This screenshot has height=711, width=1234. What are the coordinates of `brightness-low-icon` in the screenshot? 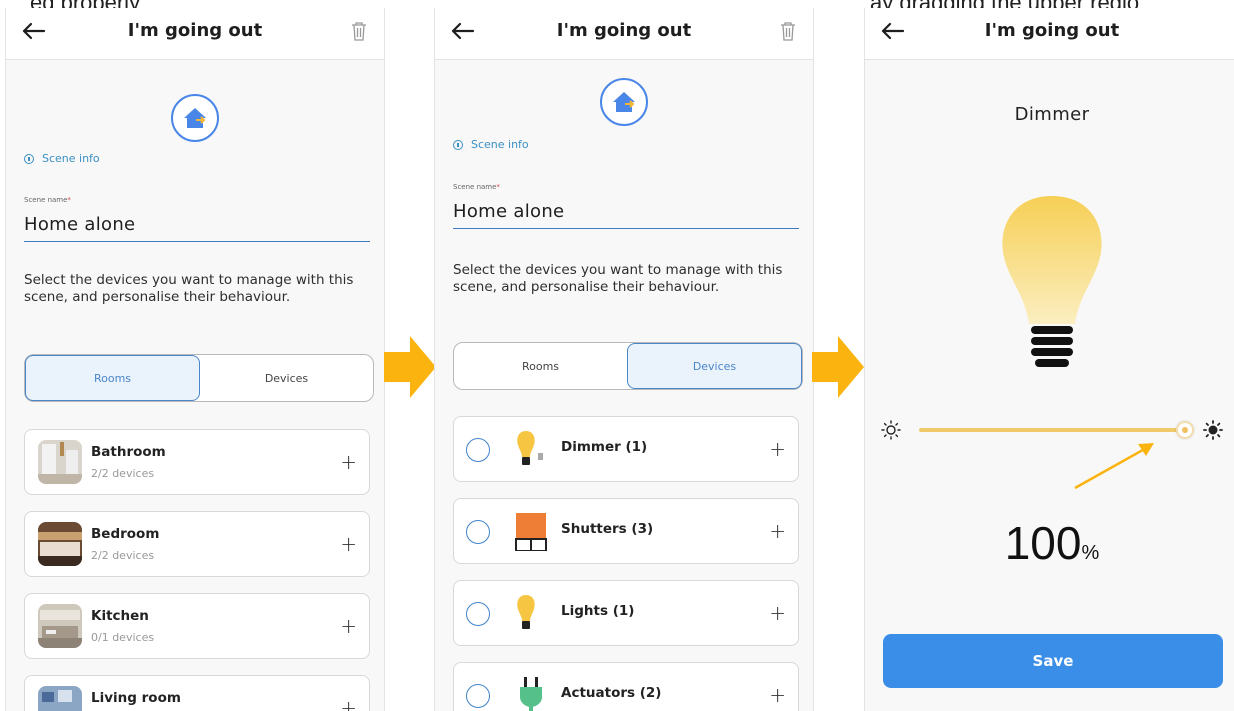 It's located at (891, 430).